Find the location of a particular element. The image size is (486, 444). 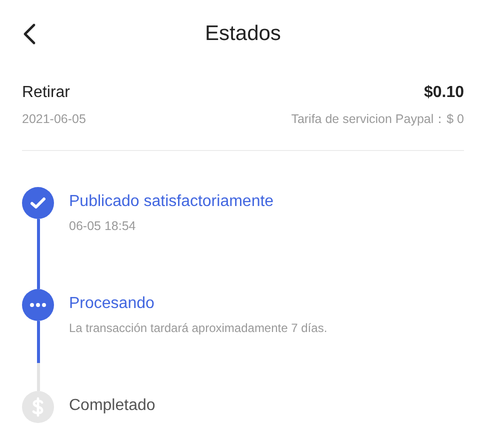

step-detail: La transacción tardará aproximadamente 7 días. is located at coordinates (198, 328).